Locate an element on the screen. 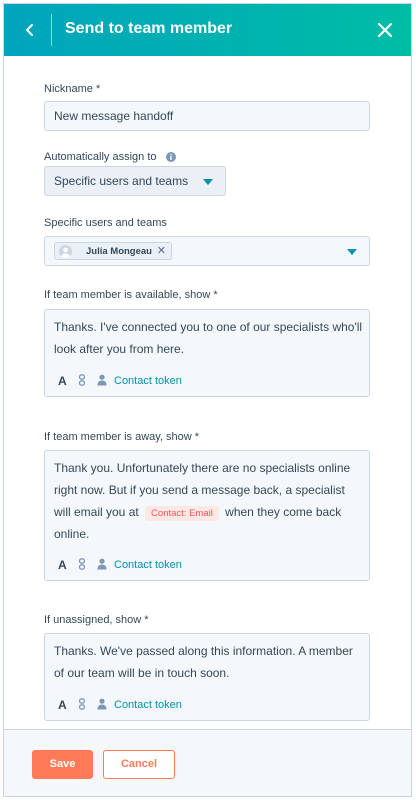 This screenshot has height=800, width=416. user-chip-name: Julia Mongeau is located at coordinates (119, 251).